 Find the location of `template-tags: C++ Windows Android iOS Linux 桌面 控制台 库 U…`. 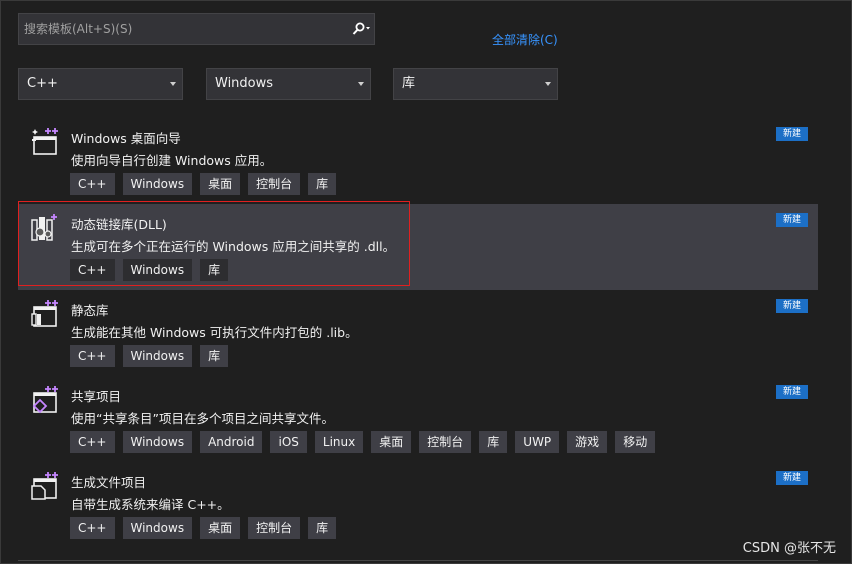

template-tags: C++ Windows Android iOS Linux 桌面 控制台 库 U… is located at coordinates (363, 442).